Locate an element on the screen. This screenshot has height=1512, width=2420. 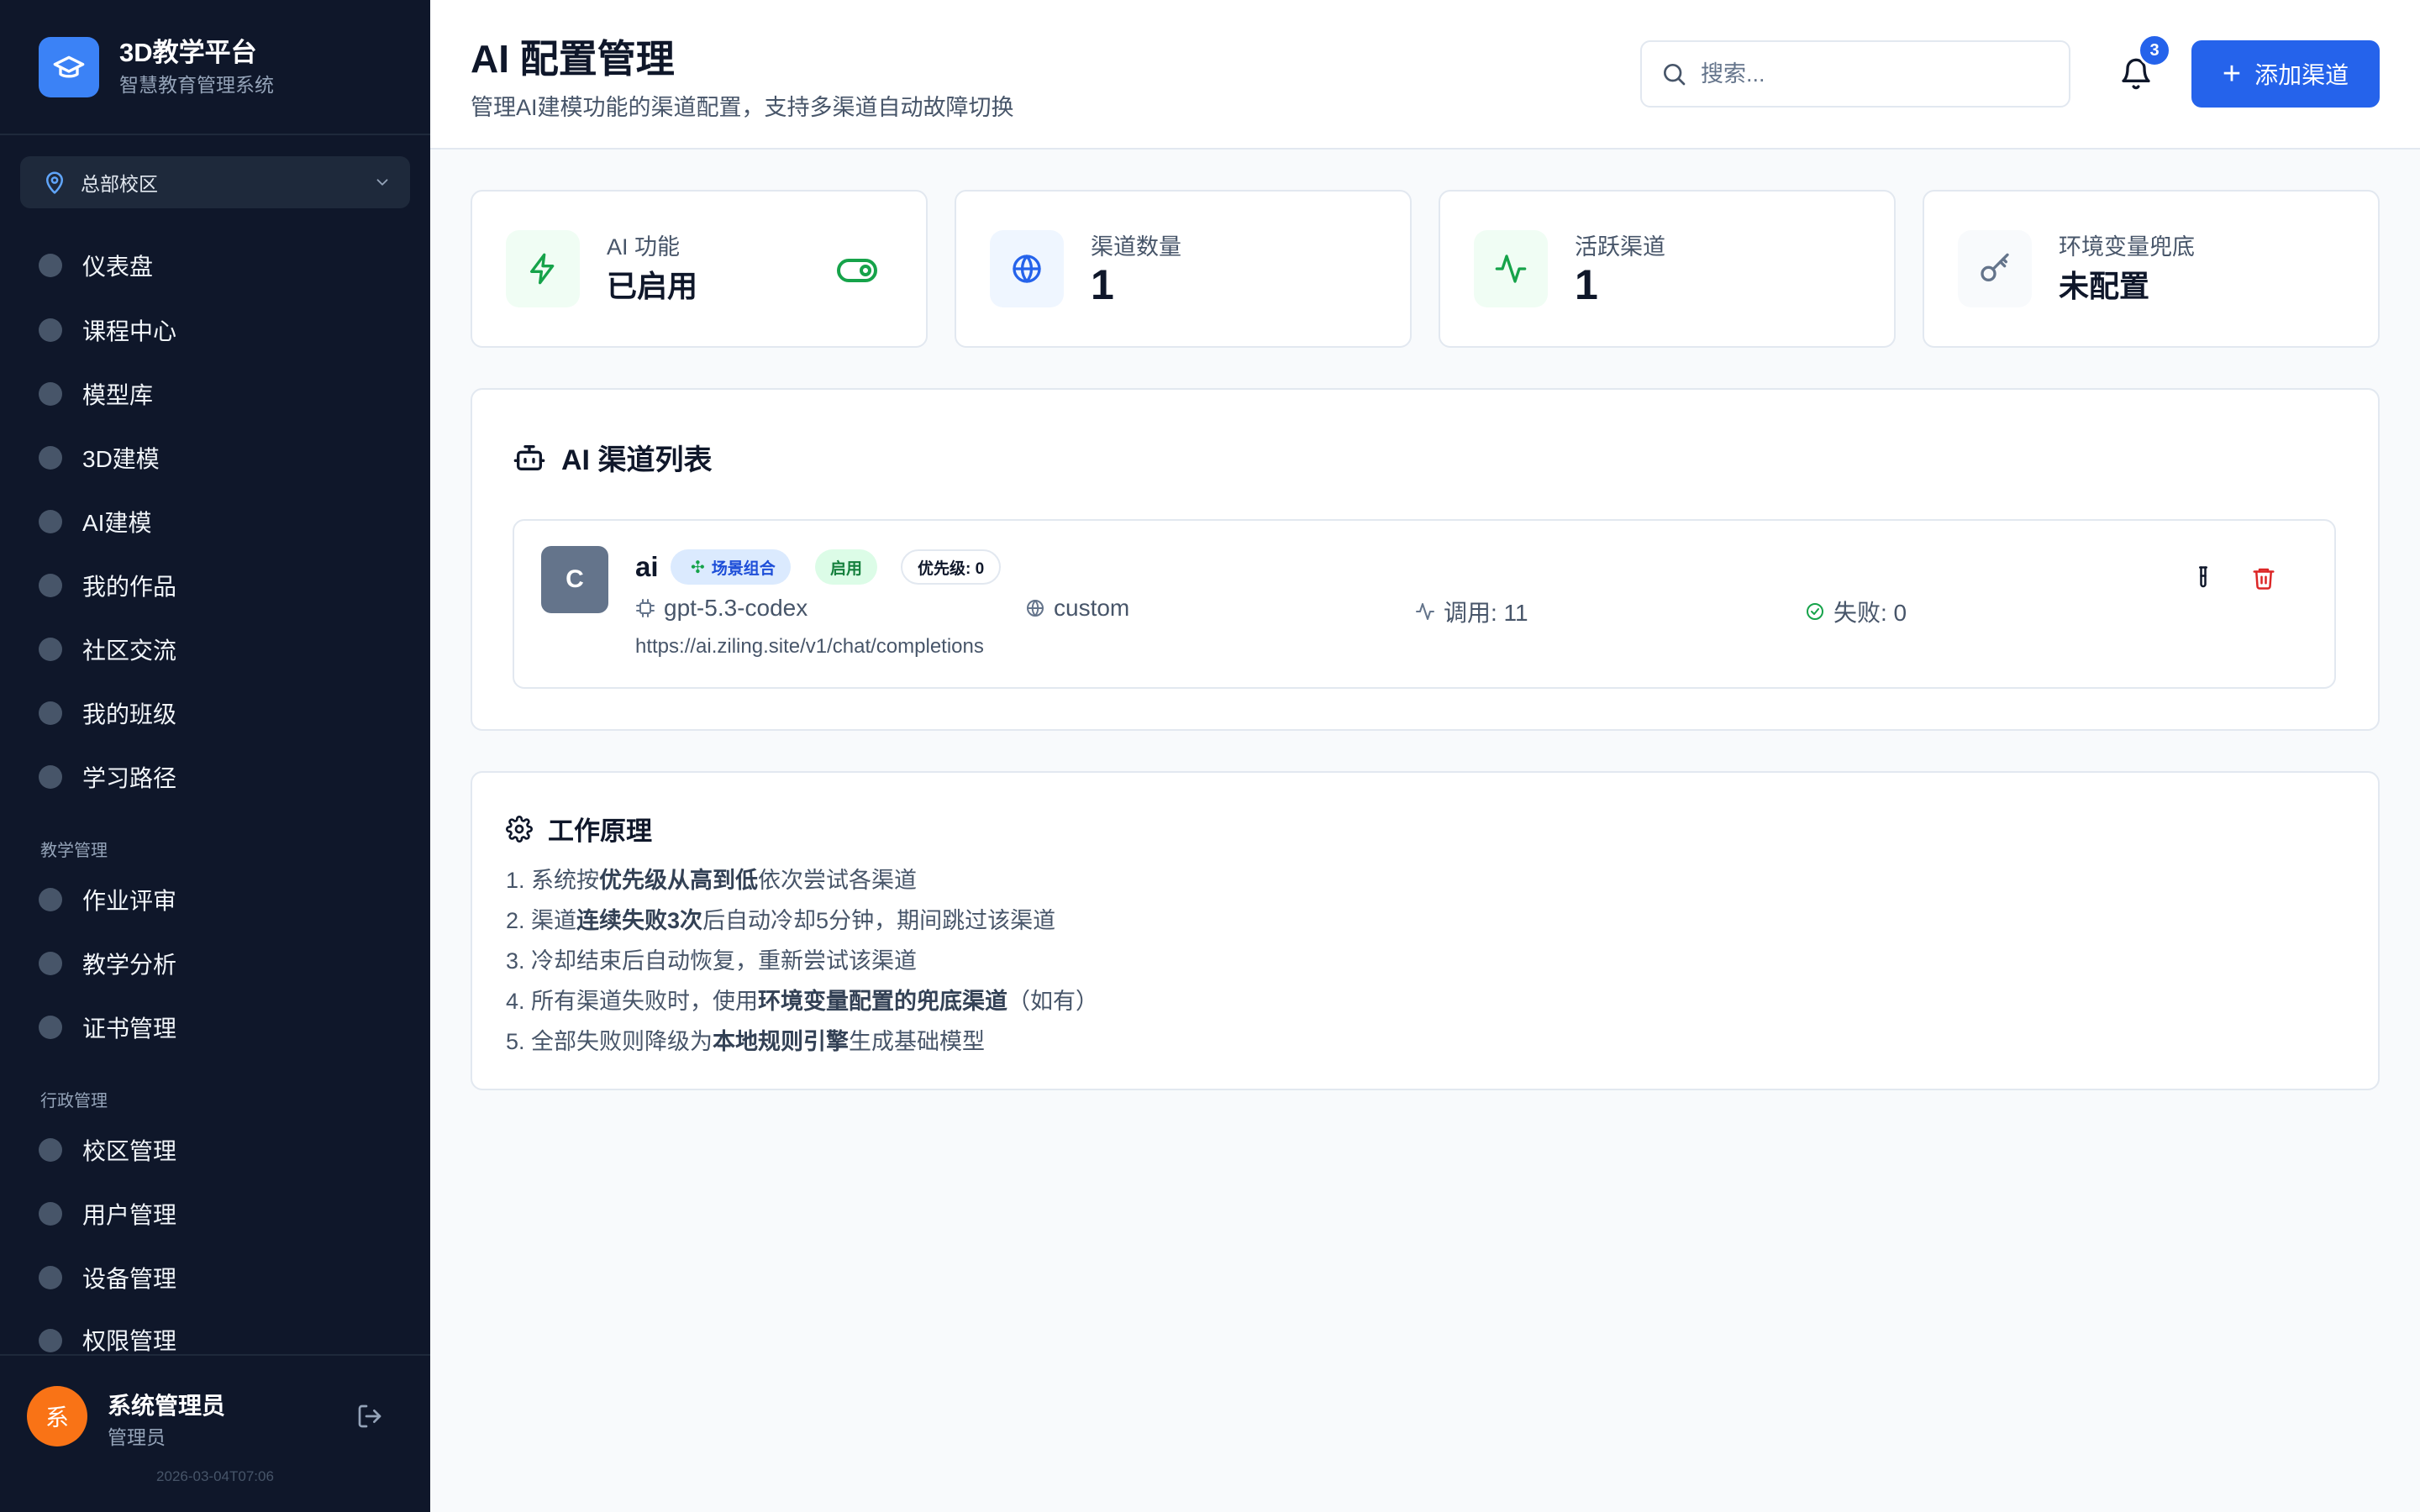
add-channel-button: + 添加渠道 is located at coordinates (2285, 74).